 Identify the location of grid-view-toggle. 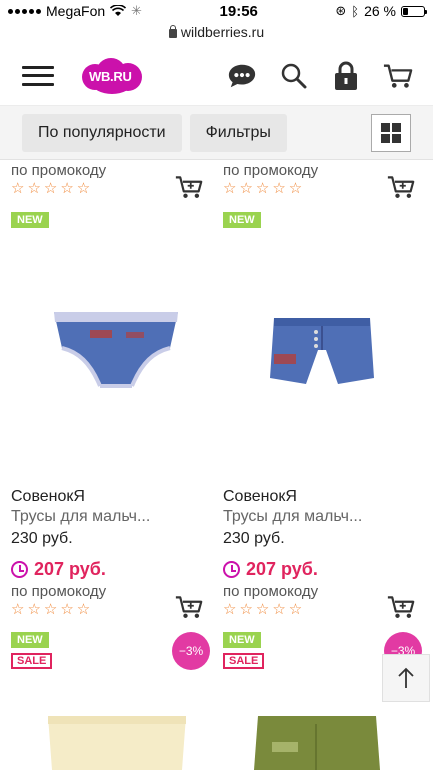
(391, 132).